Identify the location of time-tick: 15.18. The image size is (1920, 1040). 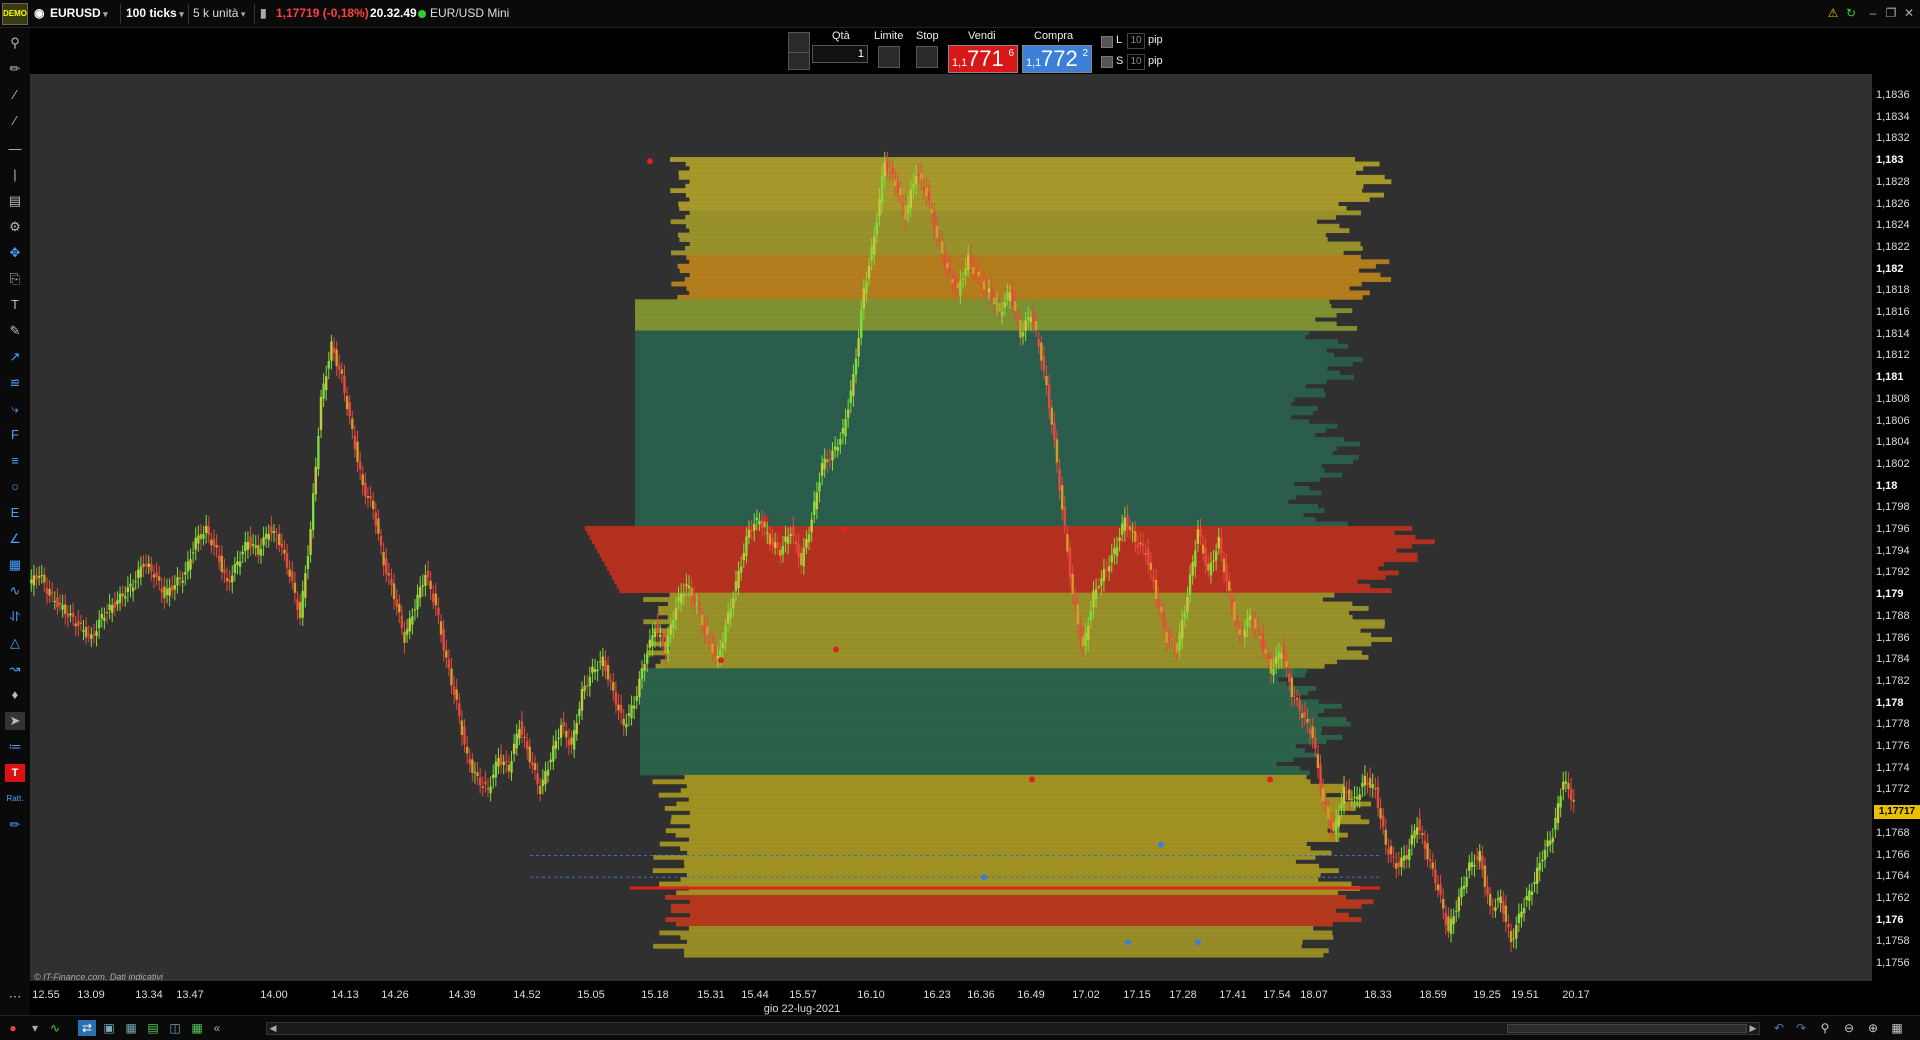
(655, 995).